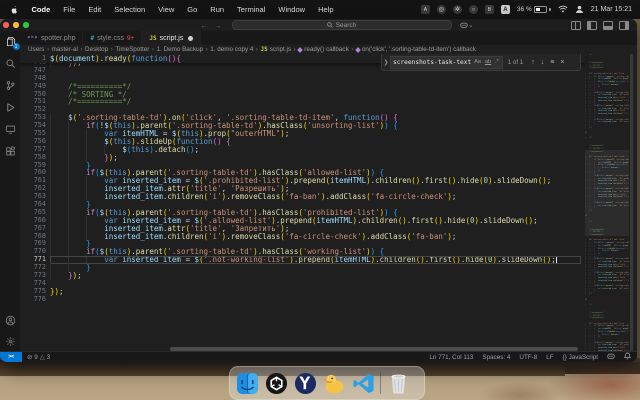  What do you see at coordinates (10, 85) in the screenshot?
I see `source-control-icon` at bounding box center [10, 85].